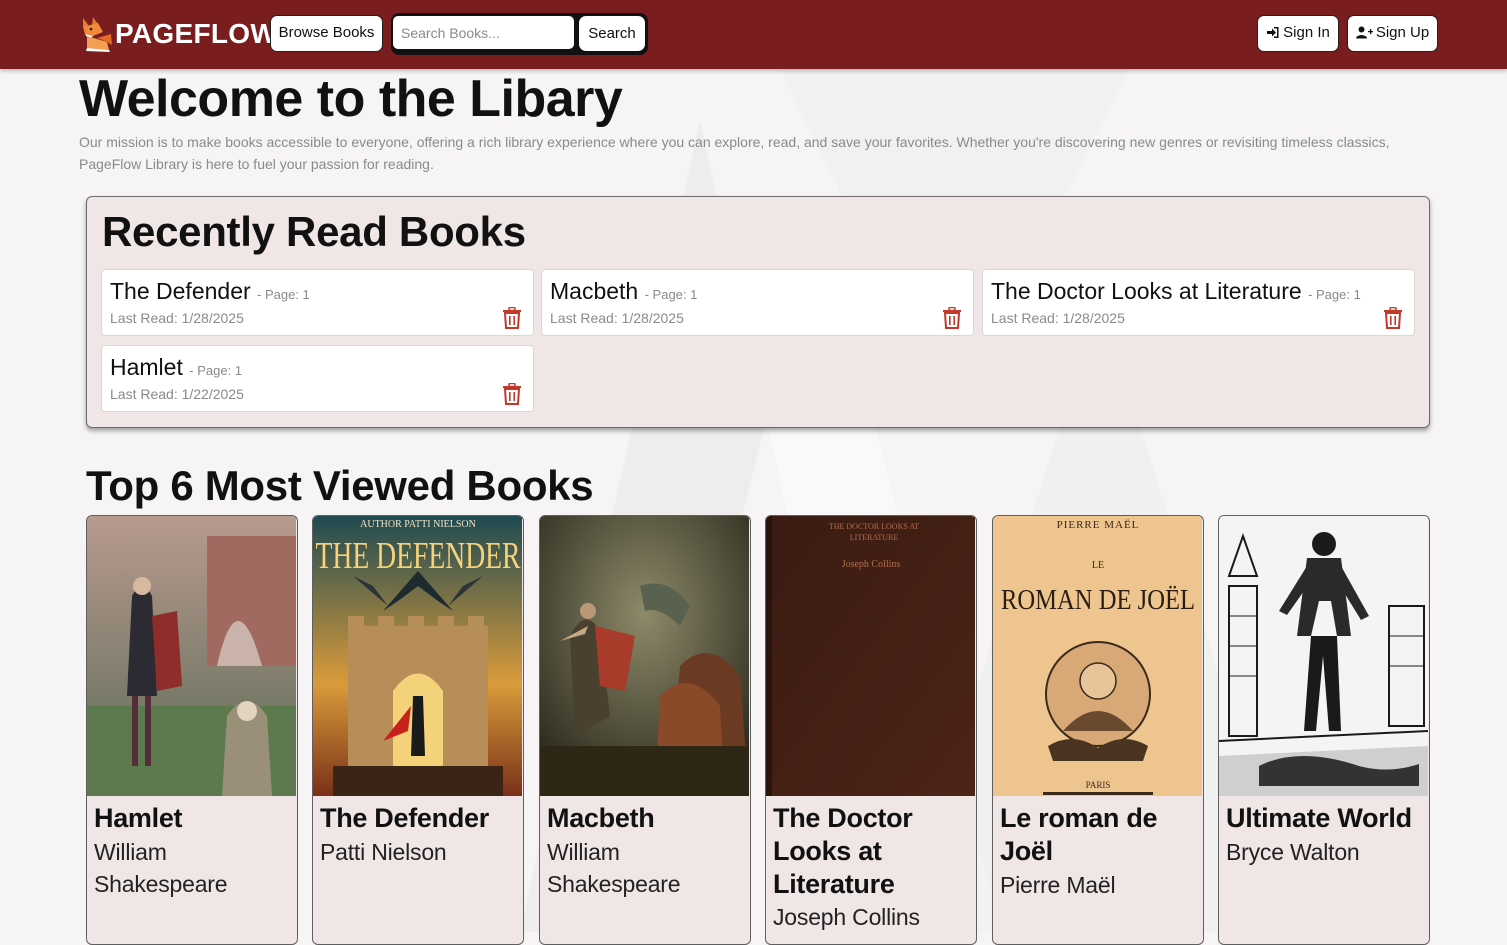  Describe the element at coordinates (483, 32) in the screenshot. I see `search-input` at that location.